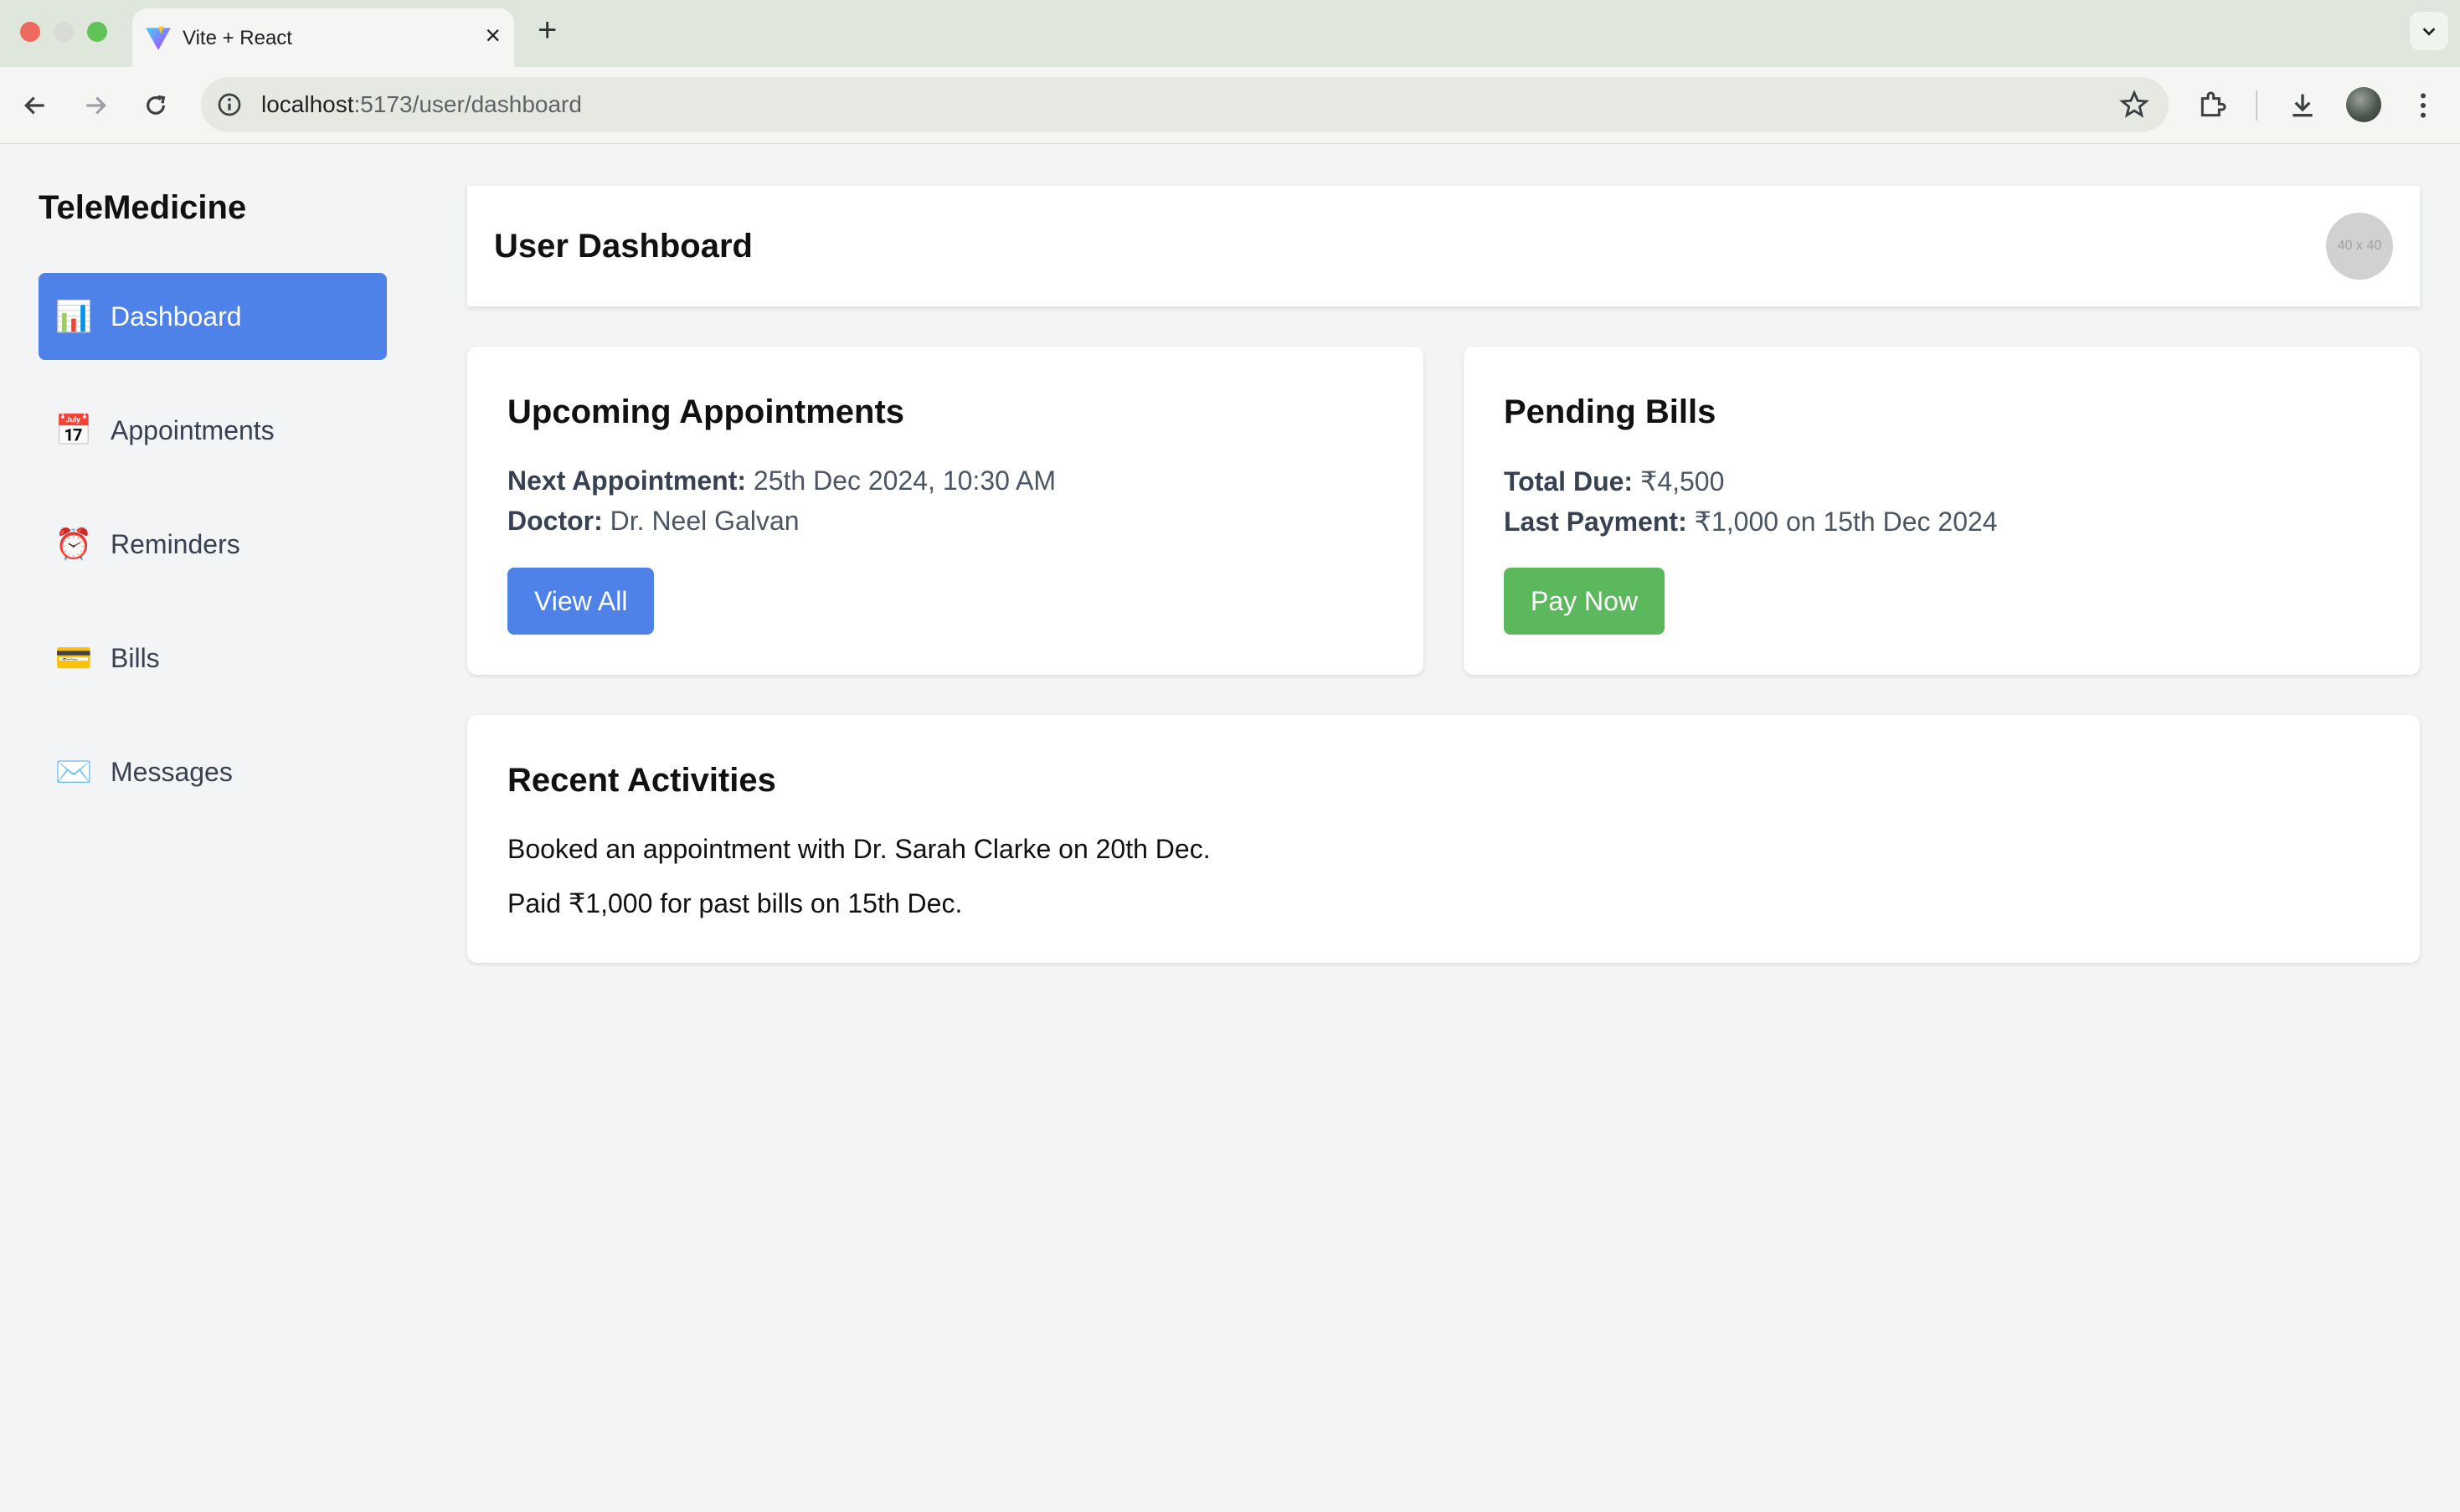  What do you see at coordinates (421, 104) in the screenshot?
I see `url-text: localhost:5173/user/dashboard` at bounding box center [421, 104].